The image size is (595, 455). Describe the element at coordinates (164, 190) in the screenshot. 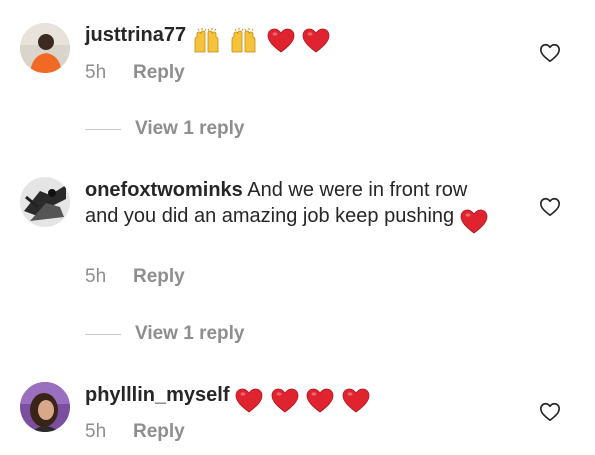

I see `comment-username: onefoxtwominks` at that location.